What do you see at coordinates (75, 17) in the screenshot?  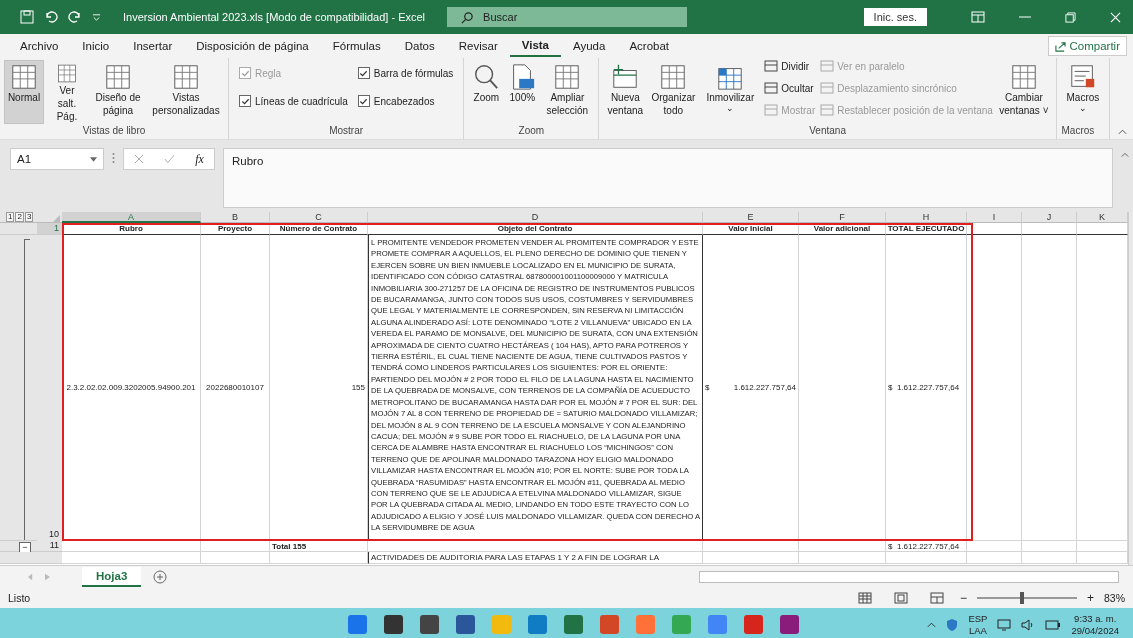 I see `redo-icon` at bounding box center [75, 17].